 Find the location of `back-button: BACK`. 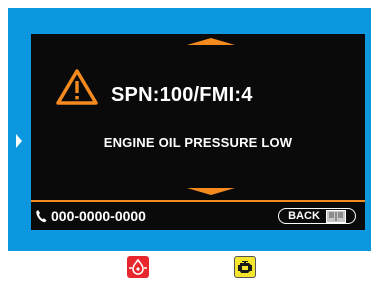

back-button: BACK is located at coordinates (317, 216).